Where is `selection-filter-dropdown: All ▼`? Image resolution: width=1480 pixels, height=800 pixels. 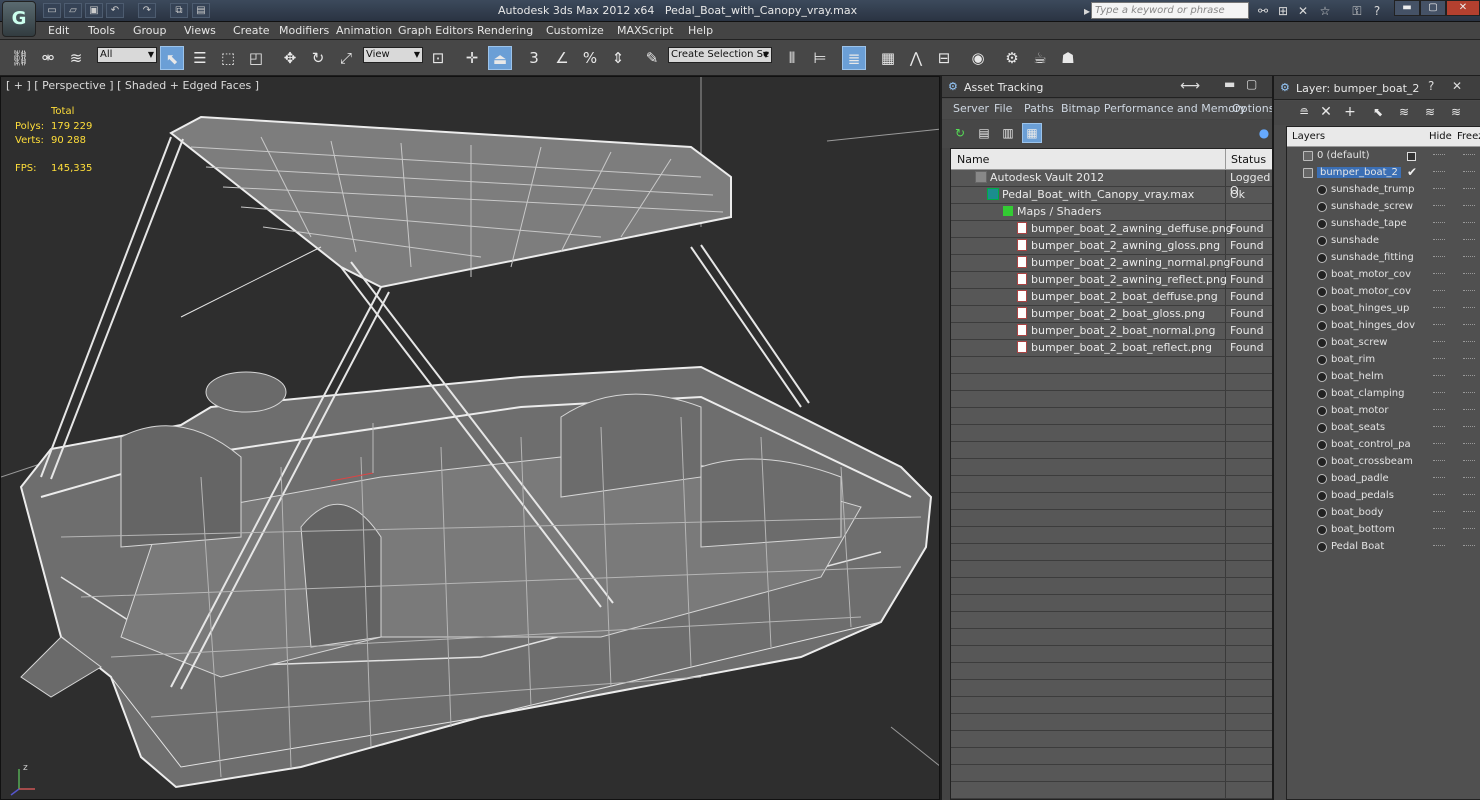 selection-filter-dropdown: All ▼ is located at coordinates (127, 55).